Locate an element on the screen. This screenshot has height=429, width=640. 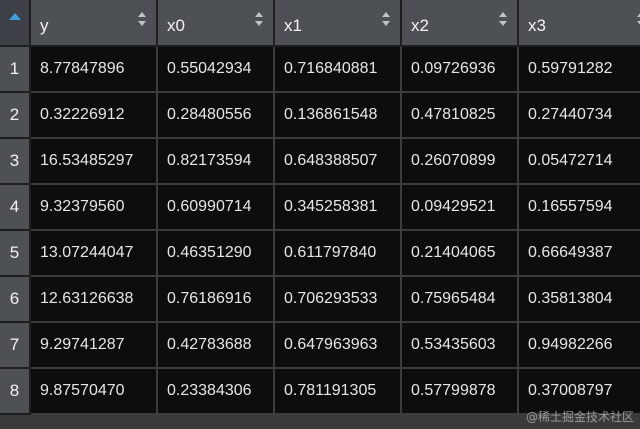
column-header-label: x3 is located at coordinates (537, 25).